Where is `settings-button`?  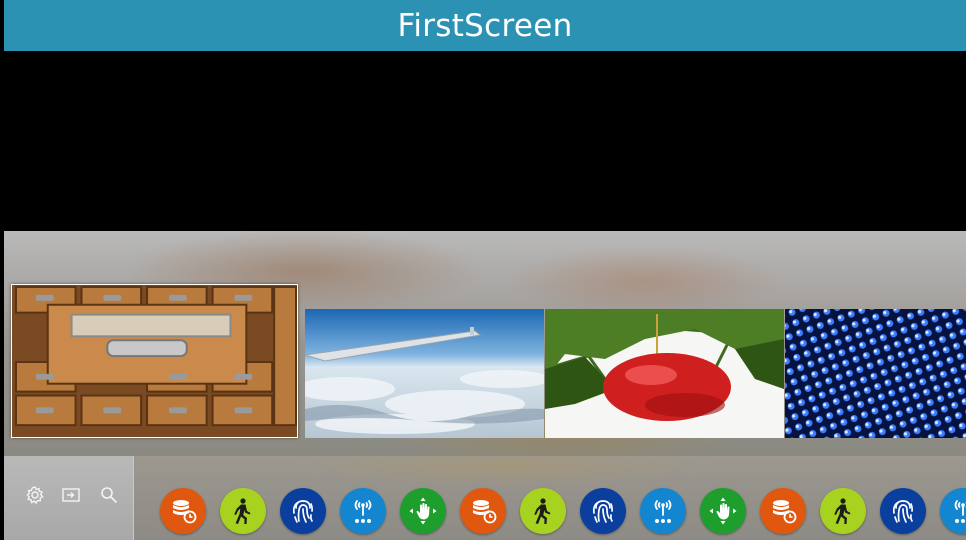
settings-button is located at coordinates (35, 495).